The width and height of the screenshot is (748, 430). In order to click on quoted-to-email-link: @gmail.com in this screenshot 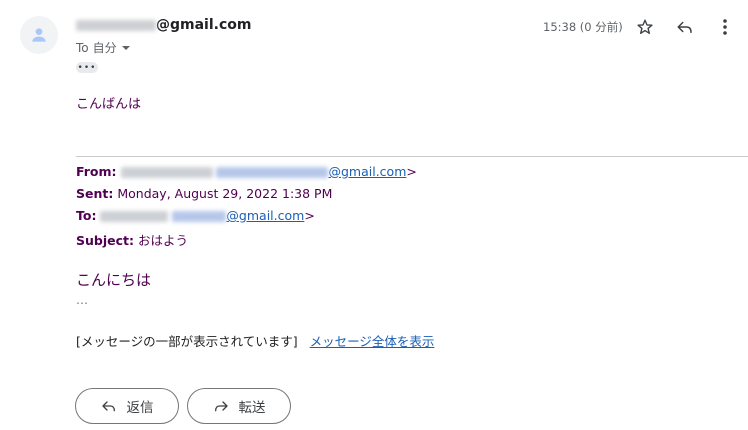, I will do `click(265, 215)`.